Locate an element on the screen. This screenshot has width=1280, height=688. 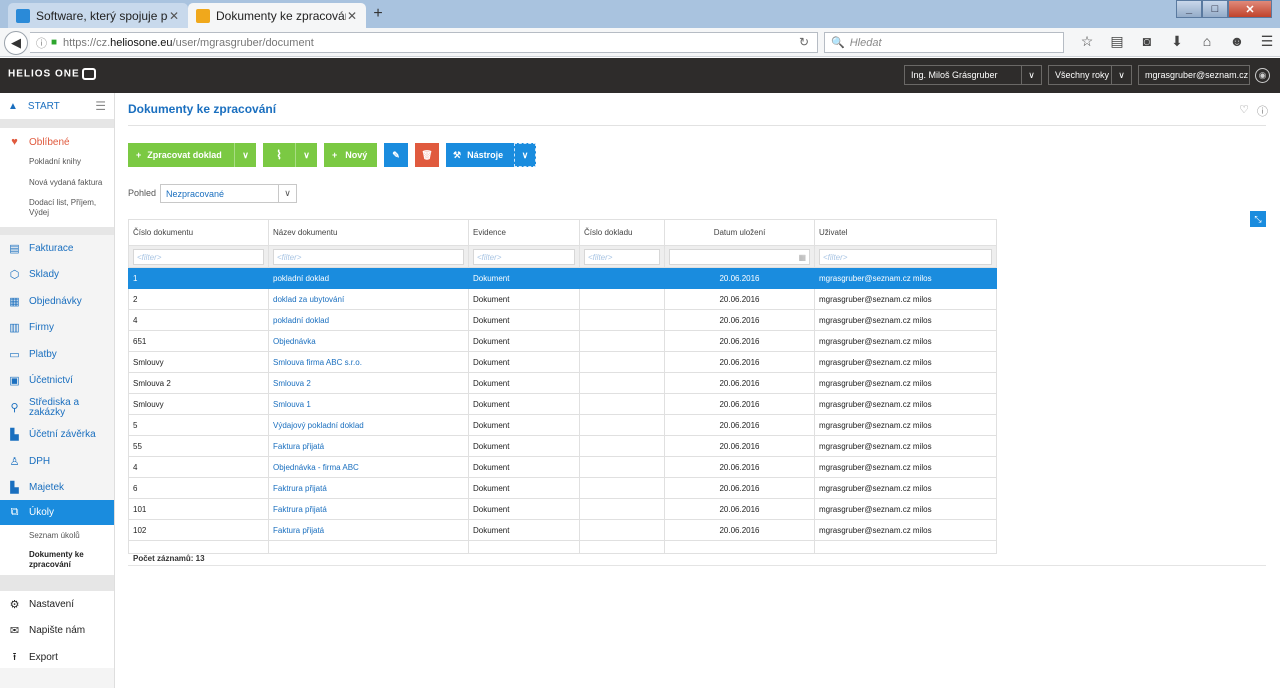
favorites-header: ♥ Oblíbené is located at coordinates (57, 142).